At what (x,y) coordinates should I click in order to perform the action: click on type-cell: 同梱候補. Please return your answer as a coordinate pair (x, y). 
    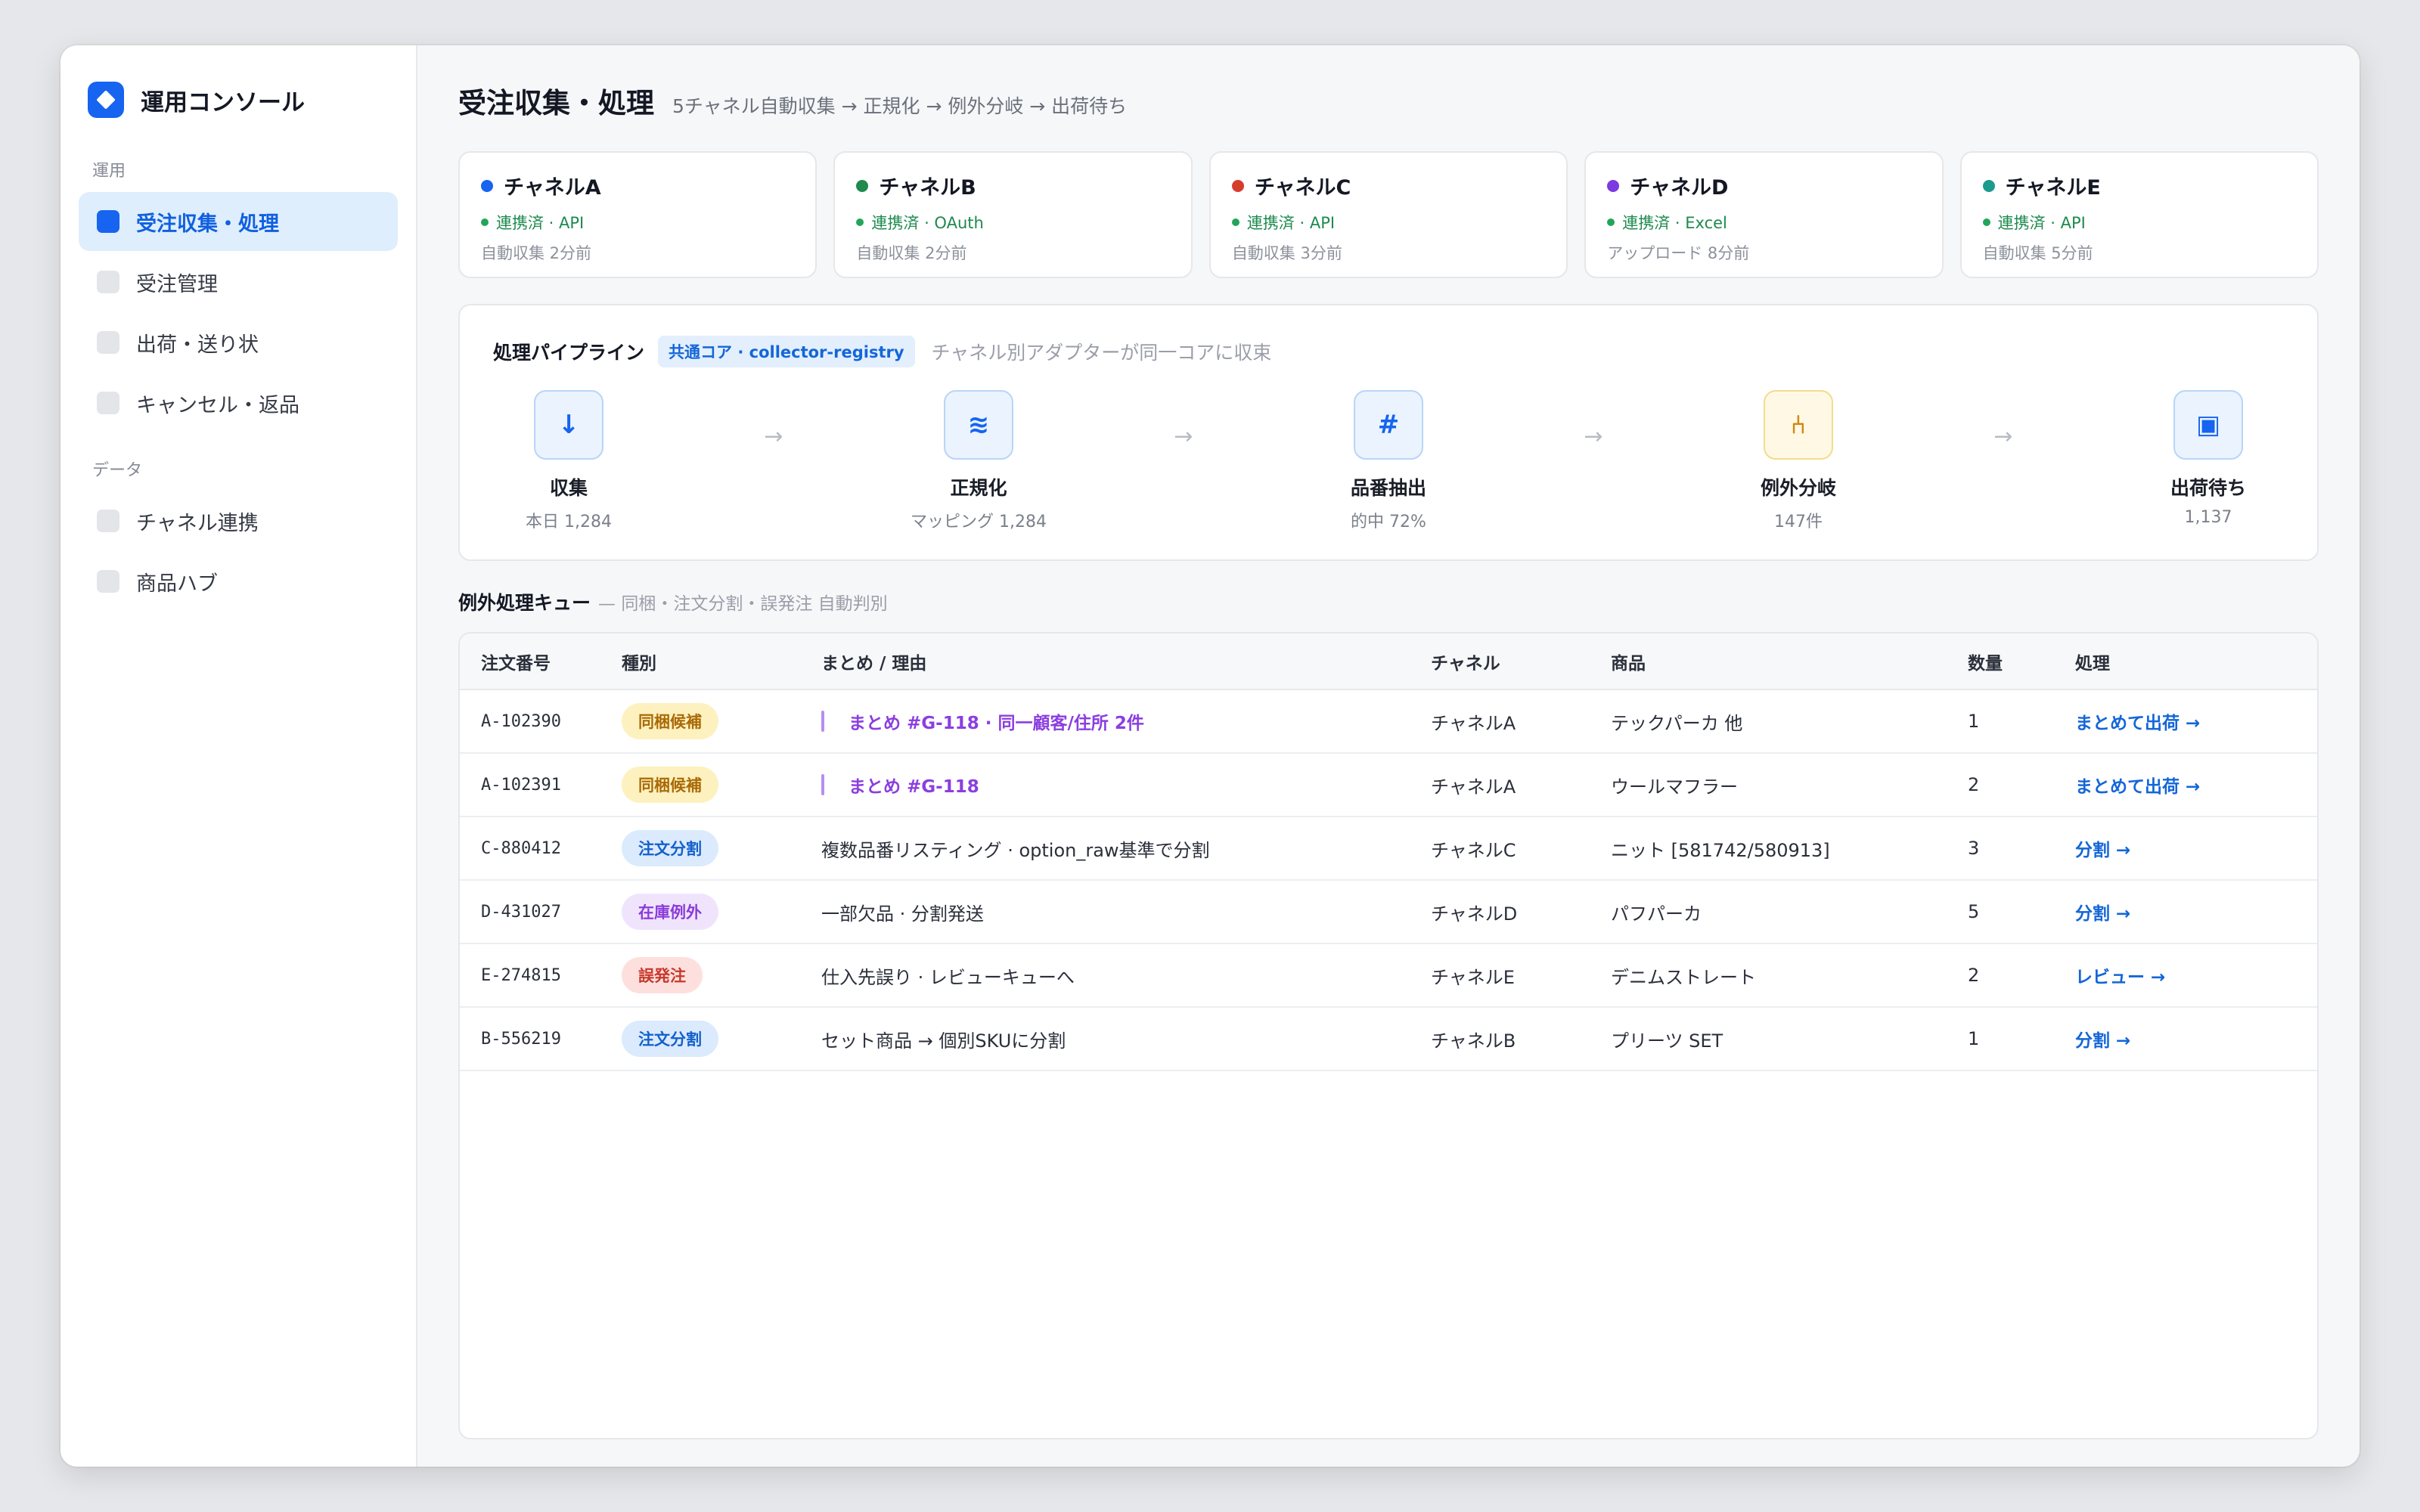
    Looking at the image, I should click on (721, 785).